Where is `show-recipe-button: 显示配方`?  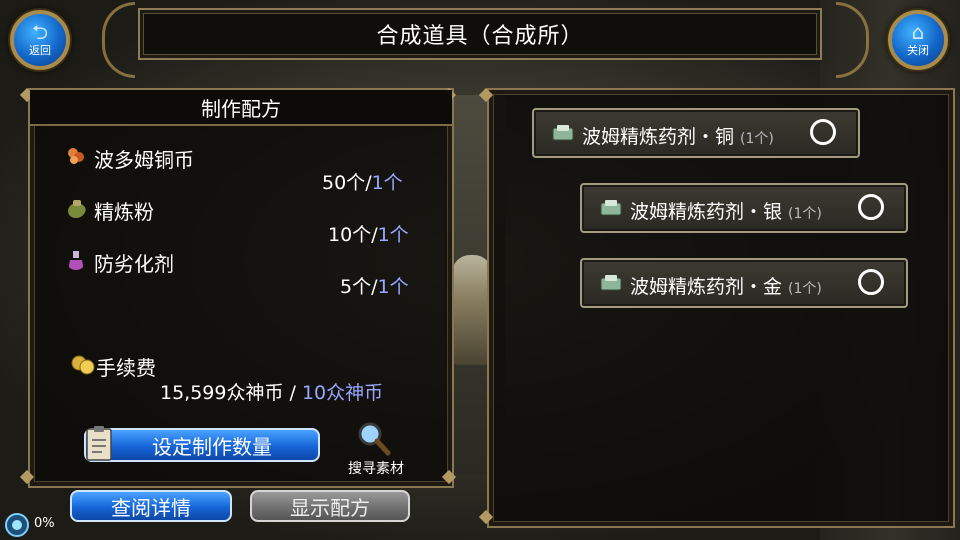 show-recipe-button: 显示配方 is located at coordinates (330, 506).